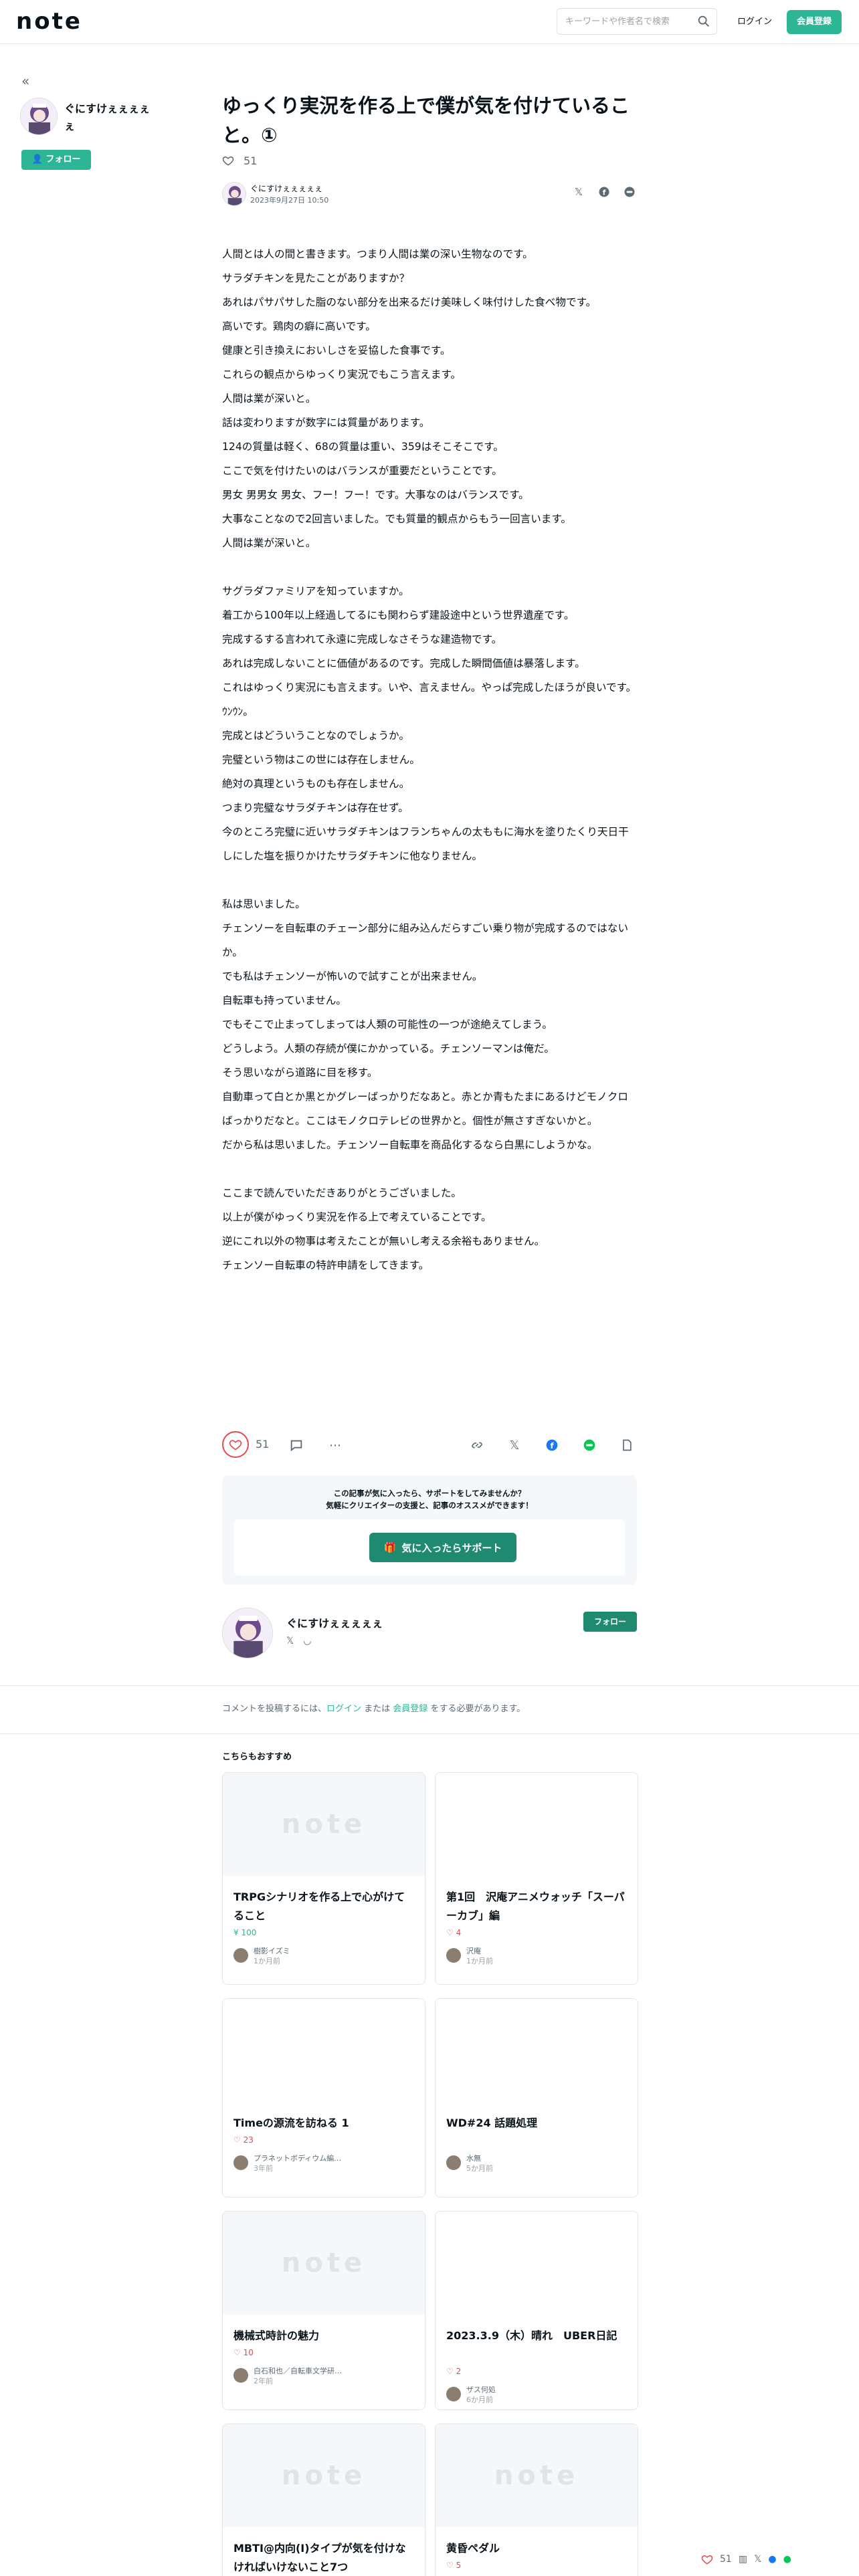 The image size is (859, 2576). I want to click on support-text: この記事が気に入ったら、サポートをしてみませんか？, so click(429, 1493).